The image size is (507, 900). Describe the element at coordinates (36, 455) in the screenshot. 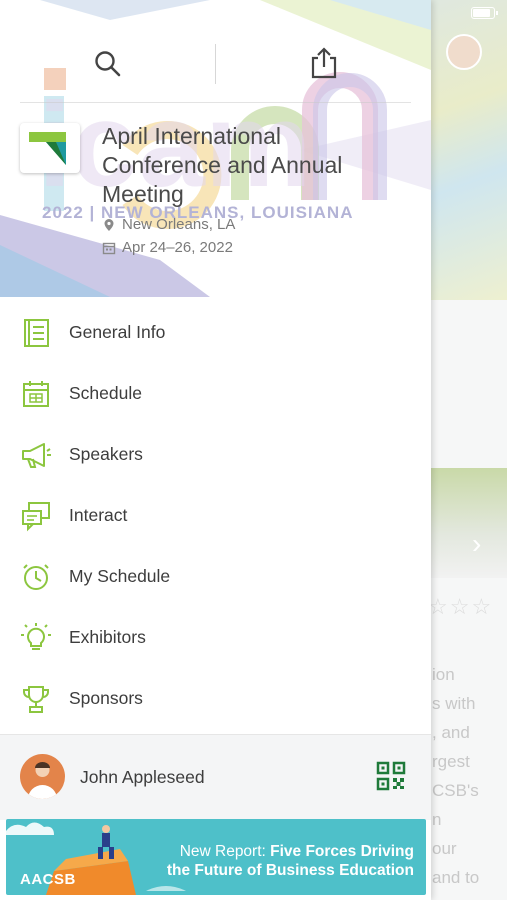

I see `megaphone-icon` at that location.